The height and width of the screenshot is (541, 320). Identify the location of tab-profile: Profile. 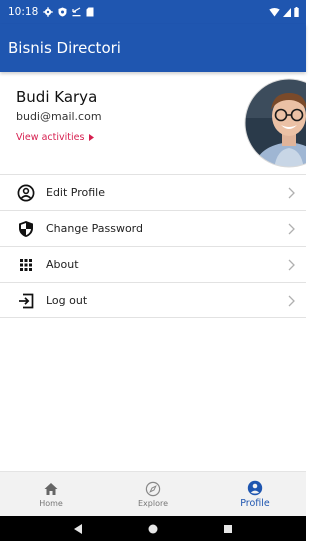
(255, 494).